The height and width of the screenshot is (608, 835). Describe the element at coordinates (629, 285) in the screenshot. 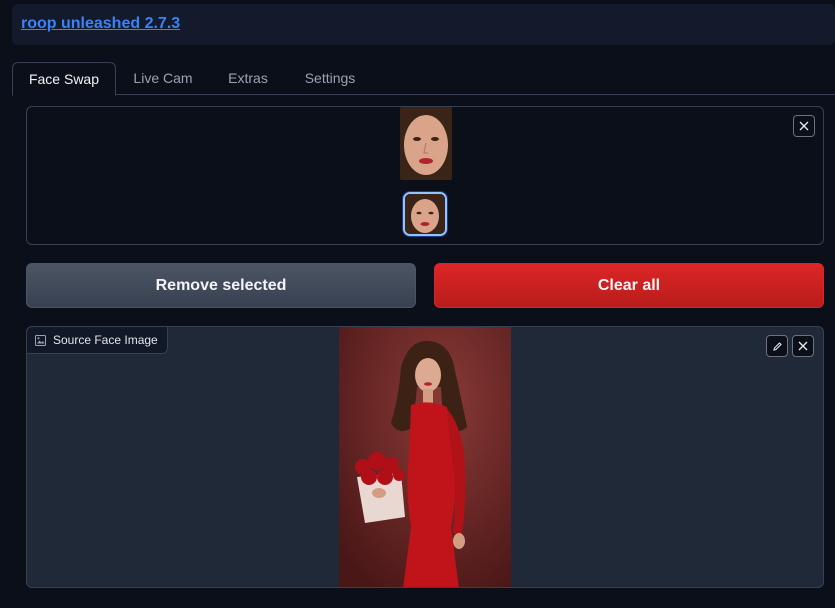

I see `clear-all-button: Clear all` at that location.